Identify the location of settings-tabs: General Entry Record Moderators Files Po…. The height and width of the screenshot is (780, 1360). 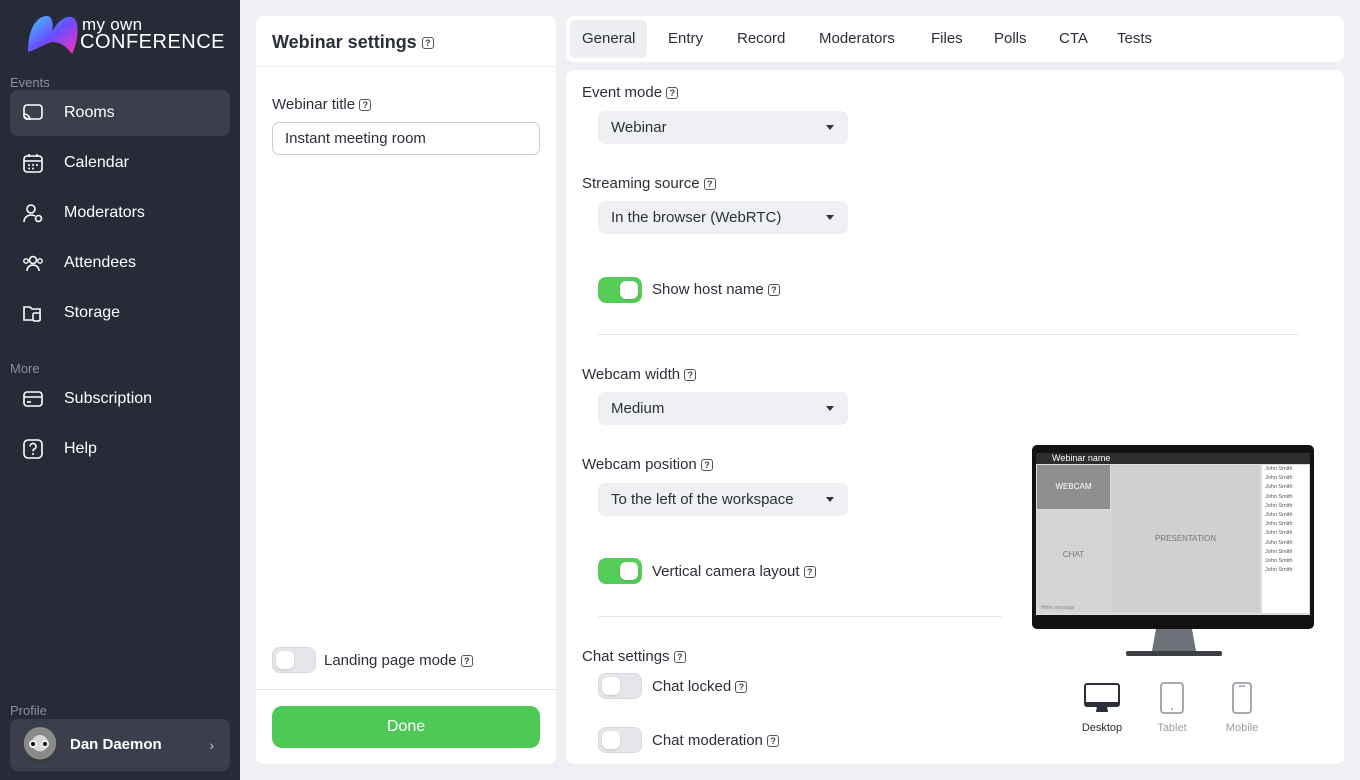
(955, 39).